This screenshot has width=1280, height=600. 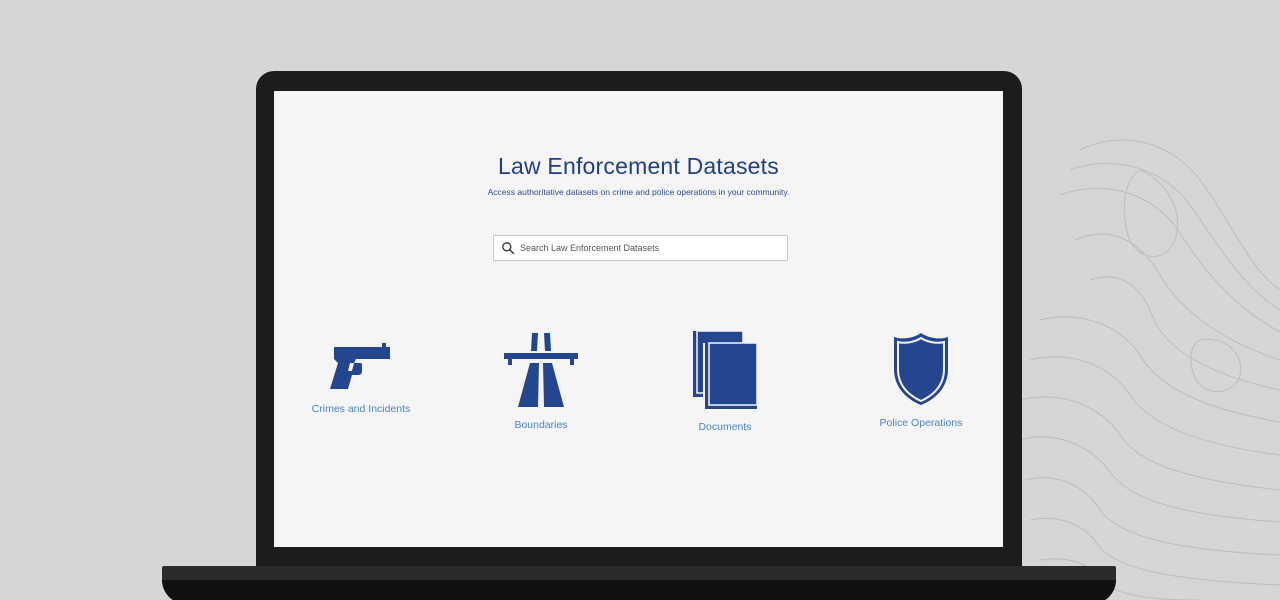 I want to click on category-label: Crimes and Incidents, so click(x=361, y=409).